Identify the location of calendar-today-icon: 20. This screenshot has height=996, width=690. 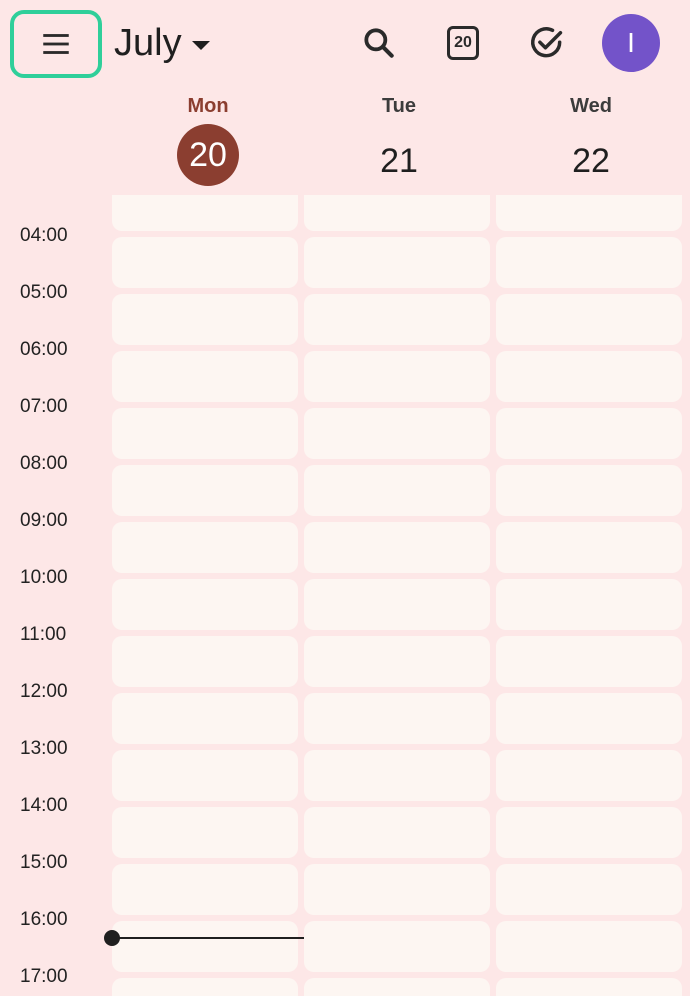
(463, 43).